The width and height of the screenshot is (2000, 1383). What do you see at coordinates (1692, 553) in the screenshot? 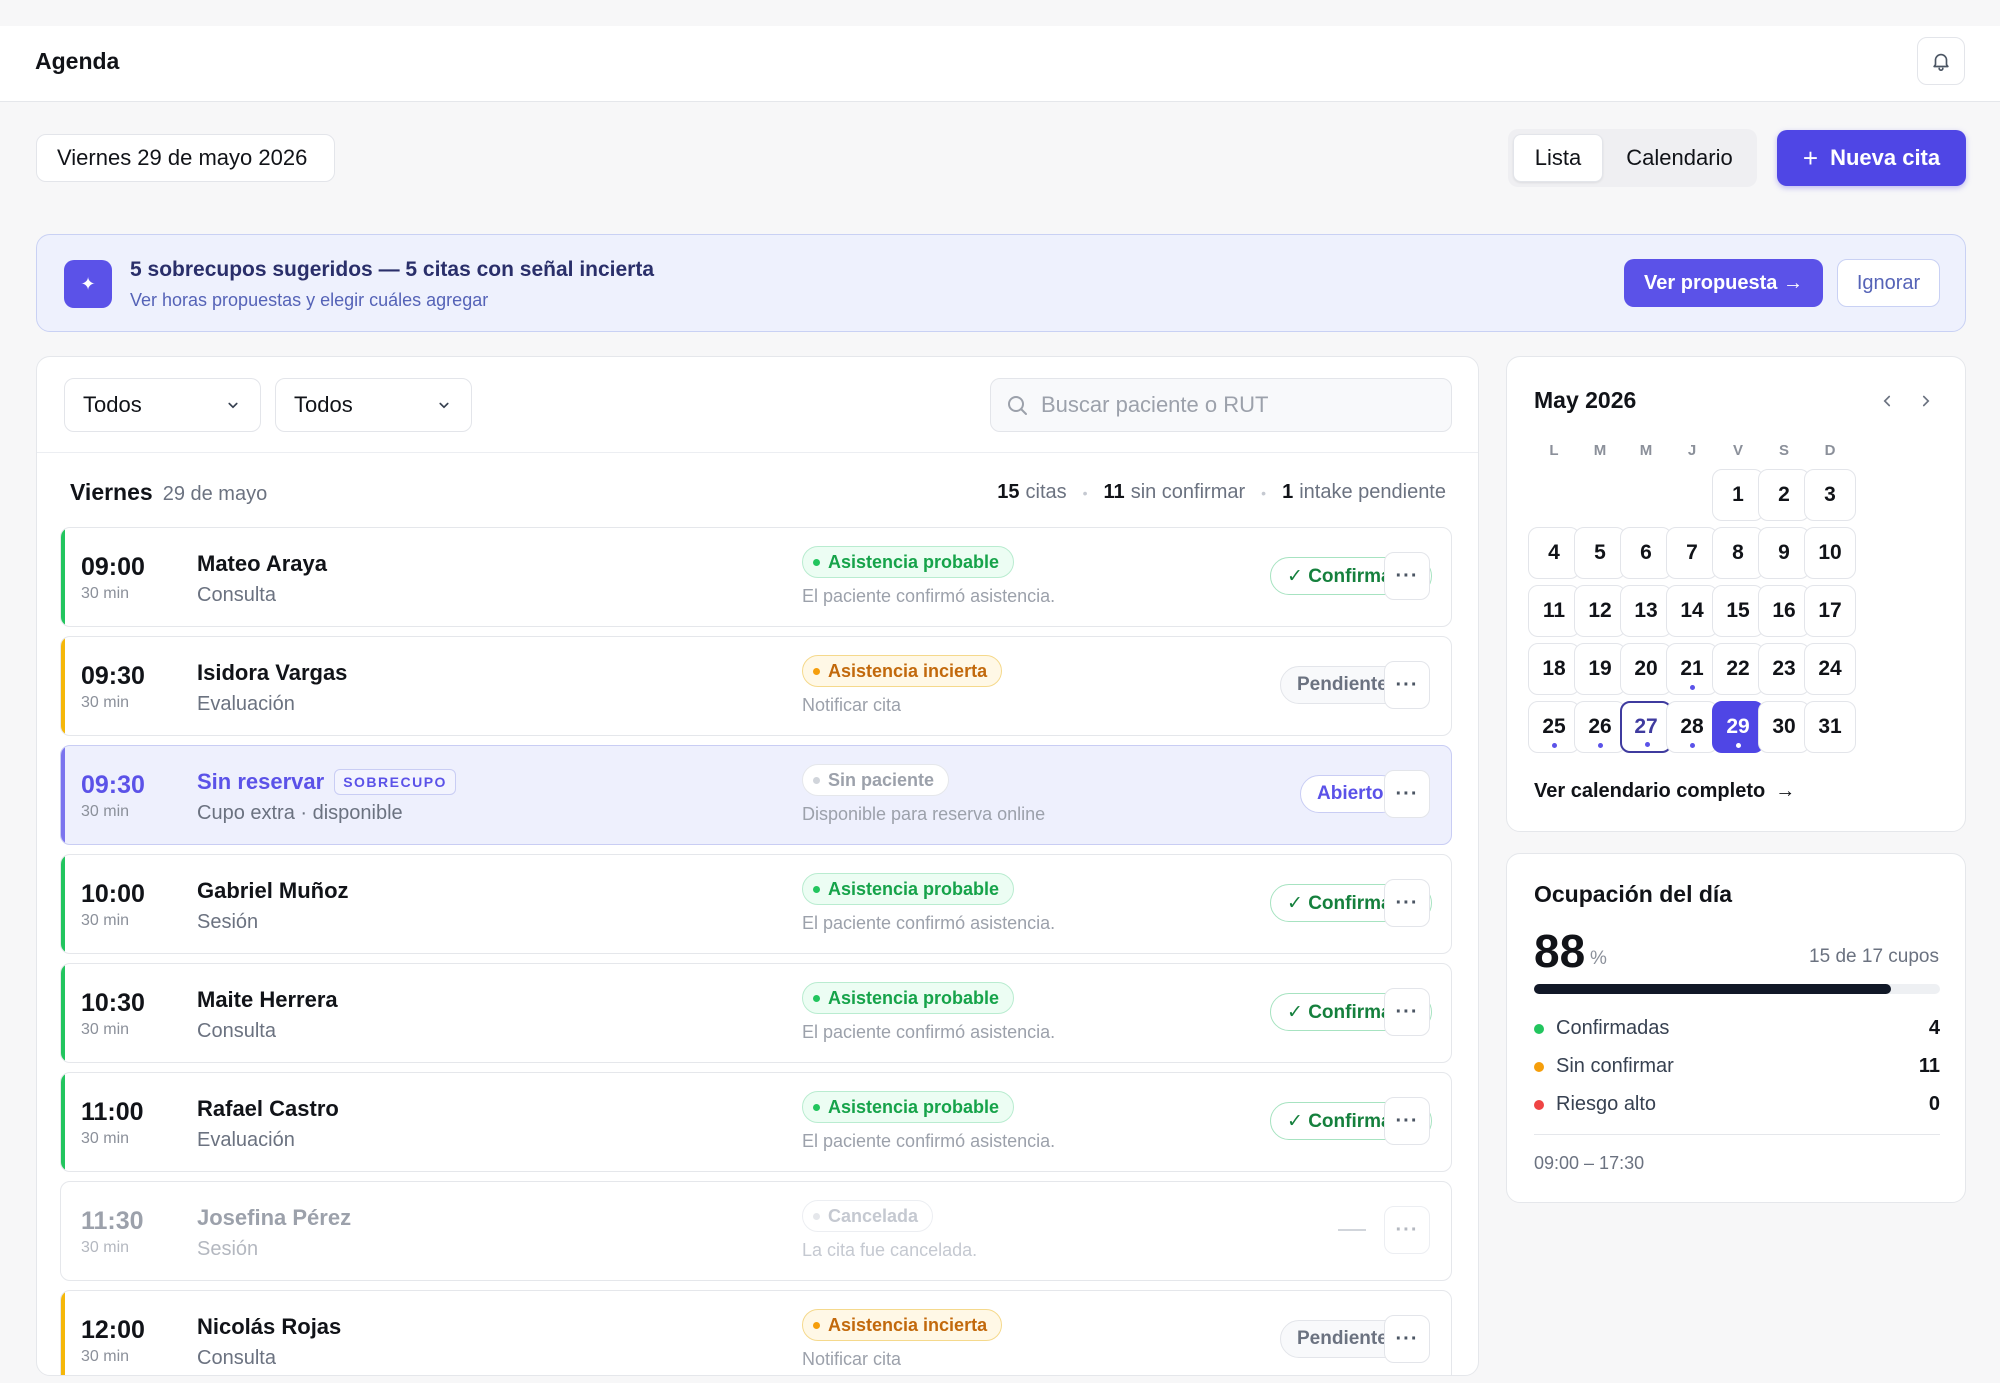
I see `calendar-day: 7` at bounding box center [1692, 553].